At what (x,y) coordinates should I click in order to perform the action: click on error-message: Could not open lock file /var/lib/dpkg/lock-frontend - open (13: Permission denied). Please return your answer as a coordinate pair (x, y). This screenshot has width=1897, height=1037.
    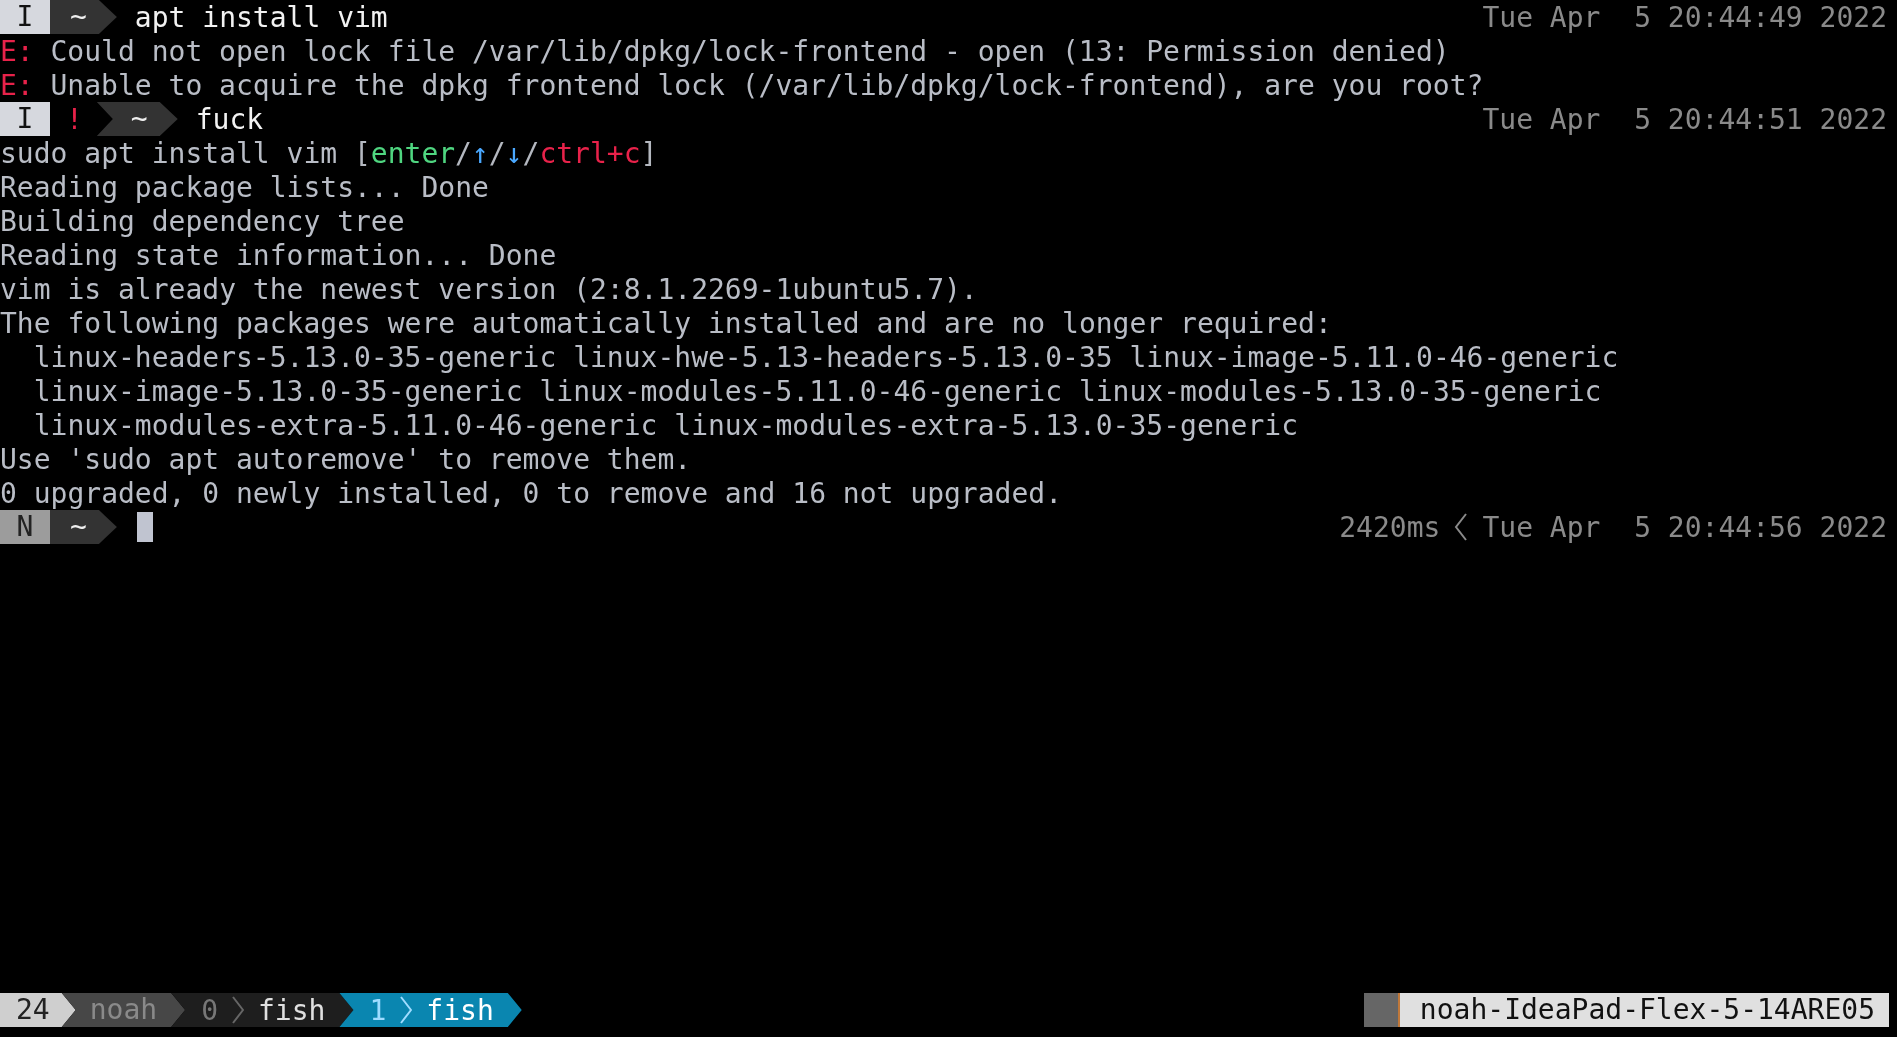
    Looking at the image, I should click on (750, 51).